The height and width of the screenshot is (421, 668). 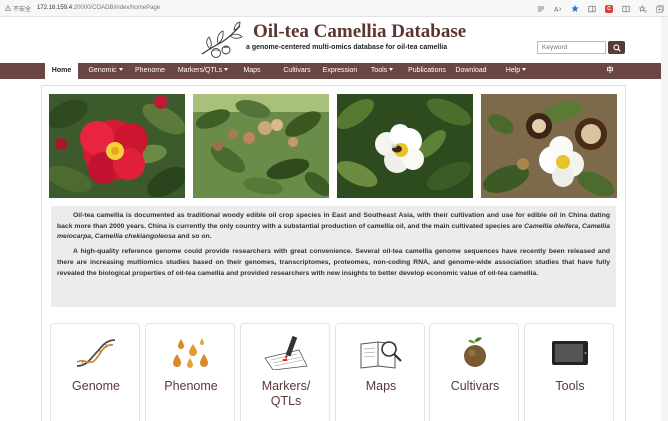 I want to click on nav-maps-label: Maps, so click(x=252, y=70).